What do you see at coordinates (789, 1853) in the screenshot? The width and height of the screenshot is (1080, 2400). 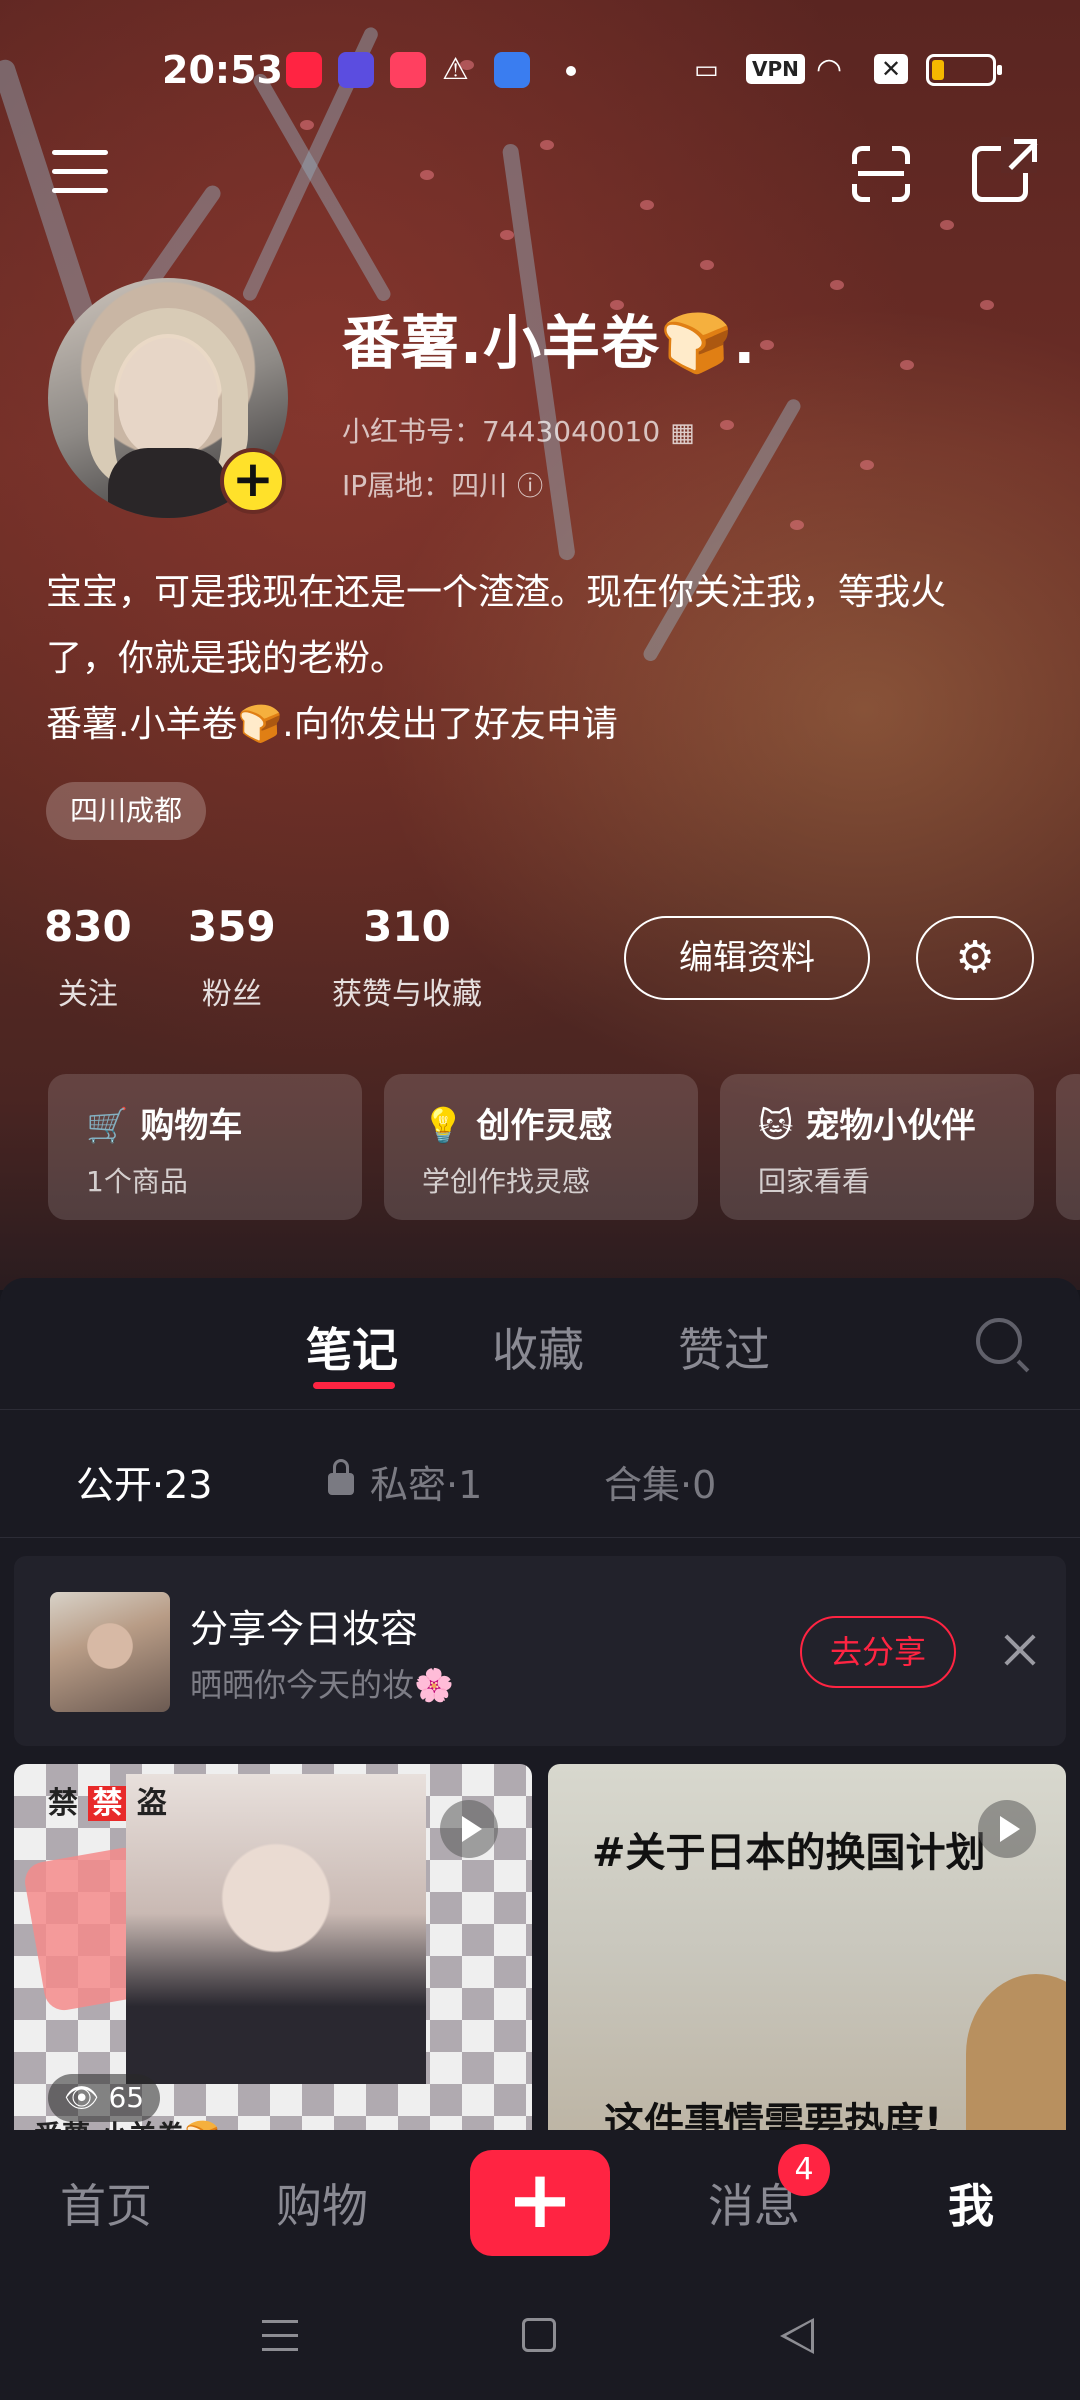 I see `note-cover-text: #关于日本的换国计划` at bounding box center [789, 1853].